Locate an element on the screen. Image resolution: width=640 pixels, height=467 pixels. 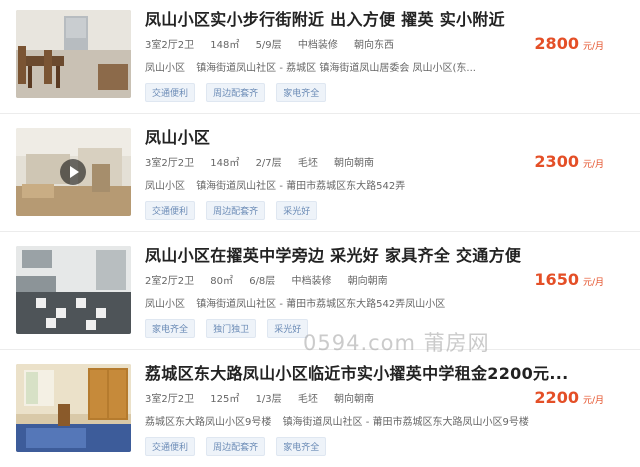
layout-text: 2室2厅2卫 is located at coordinates (170, 281).